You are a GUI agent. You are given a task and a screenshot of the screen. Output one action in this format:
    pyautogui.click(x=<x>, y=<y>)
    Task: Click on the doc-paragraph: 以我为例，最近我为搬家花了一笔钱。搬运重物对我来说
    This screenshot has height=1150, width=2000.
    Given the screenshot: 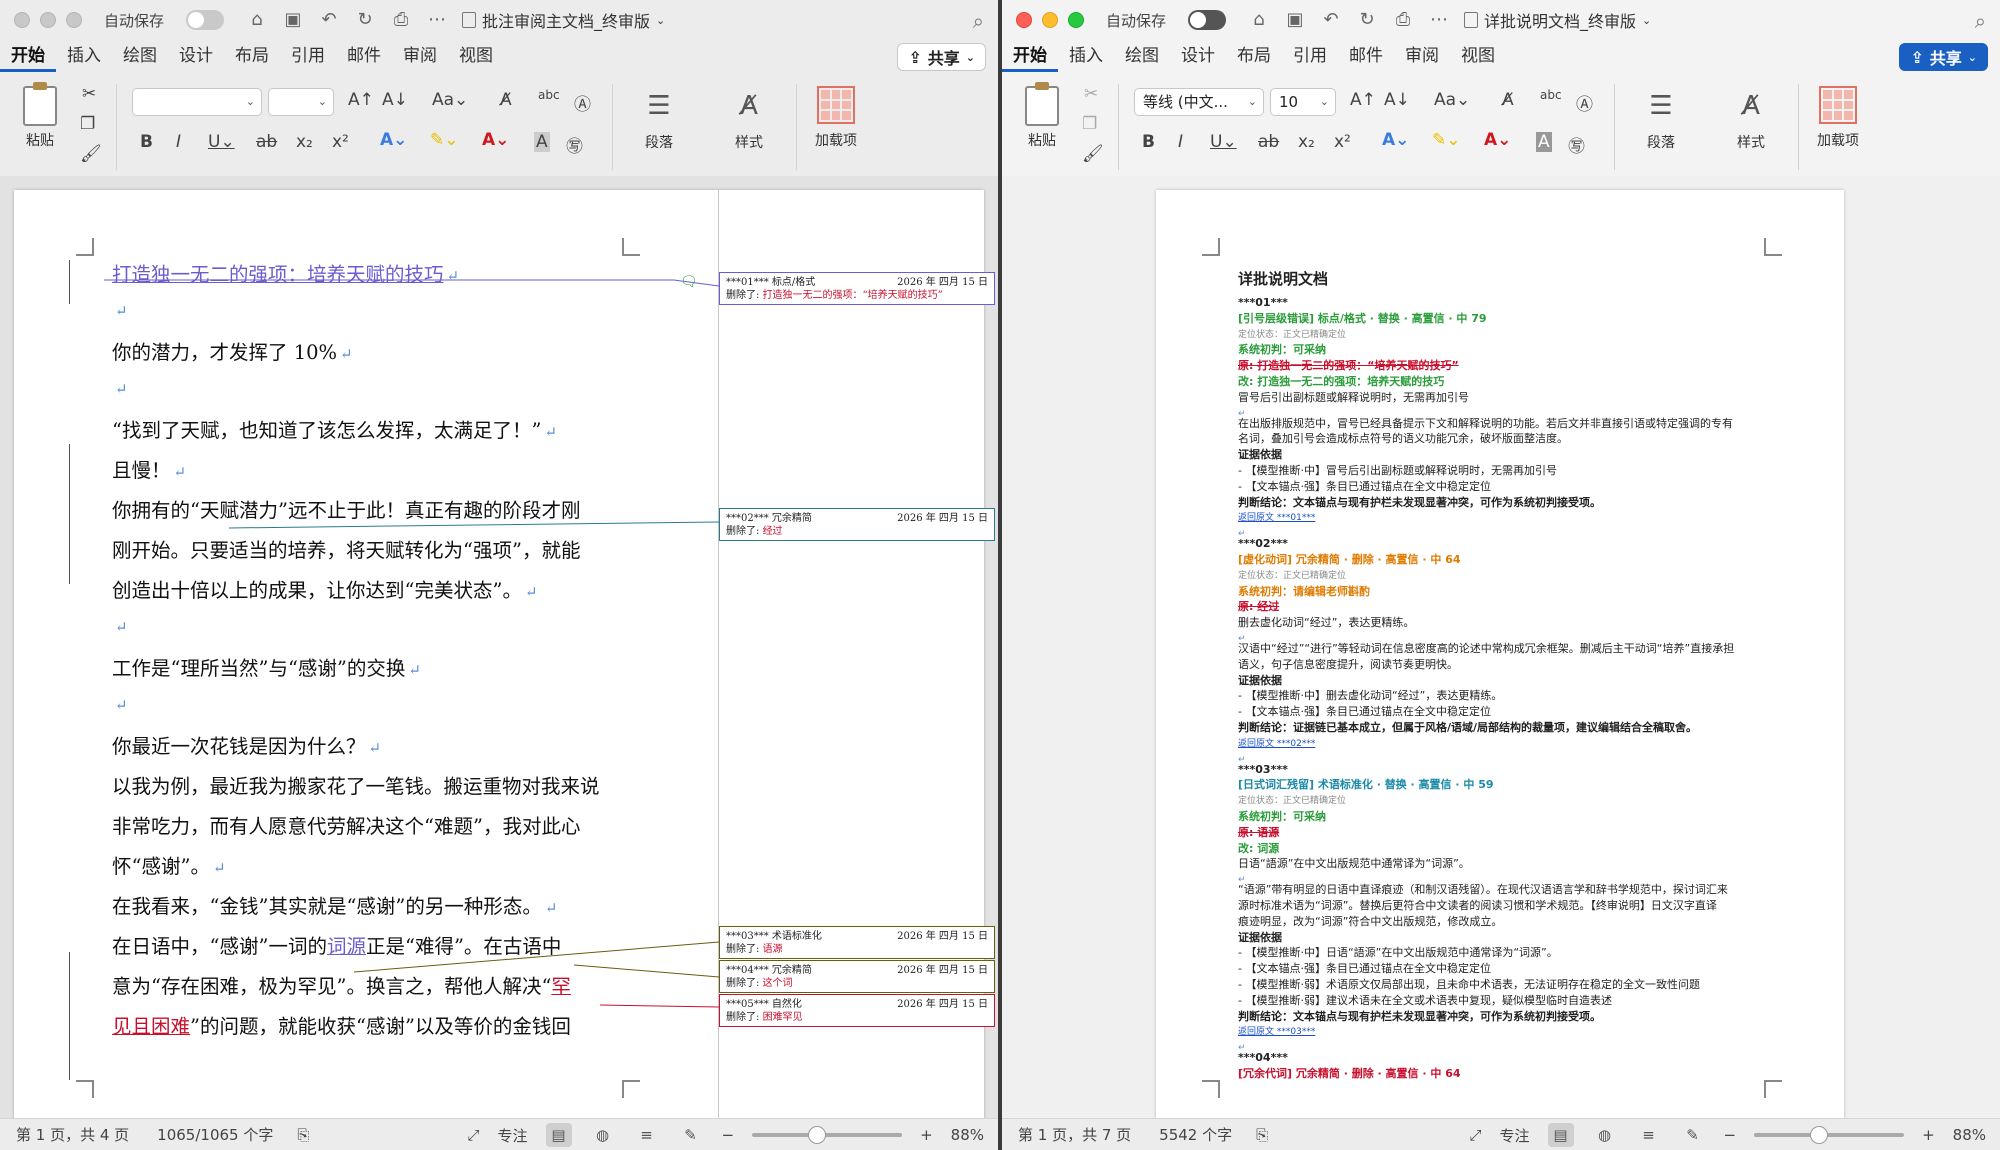 What is the action you would take?
    pyautogui.click(x=356, y=784)
    